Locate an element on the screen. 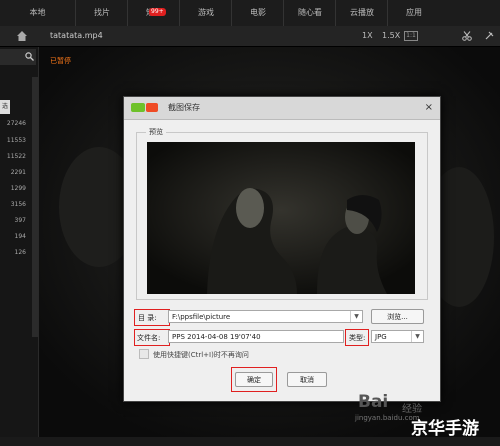 This screenshot has width=500, height=446. filename-value: PPS 2014-04-08 19'07'40 is located at coordinates (216, 337).